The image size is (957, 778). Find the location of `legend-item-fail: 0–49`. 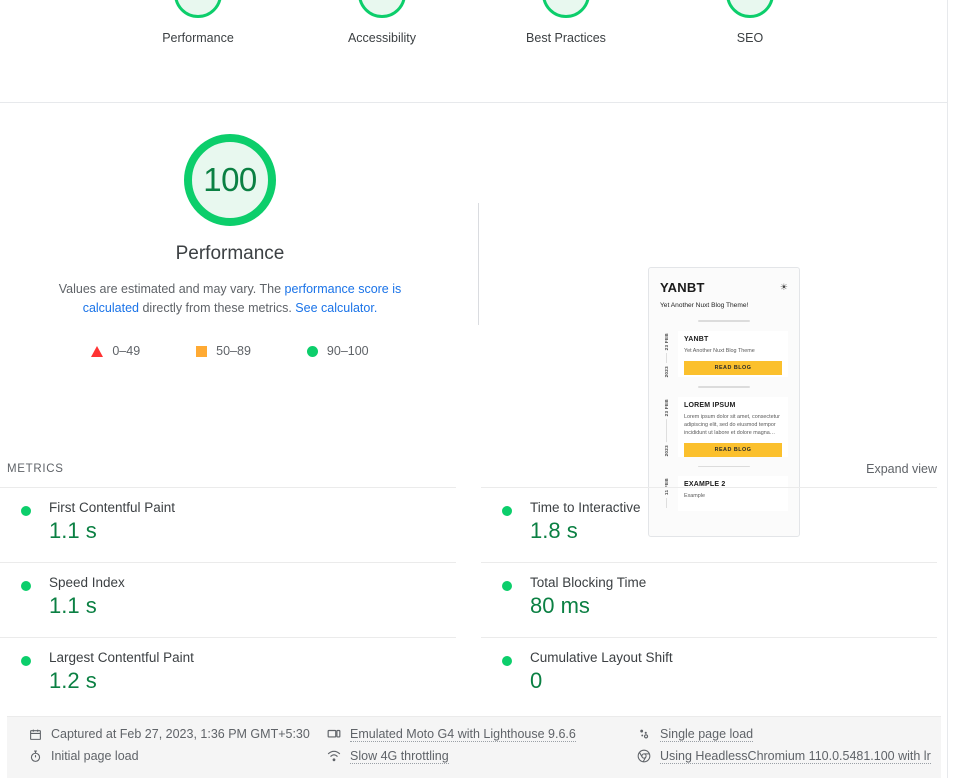

legend-item-fail: 0–49 is located at coordinates (115, 351).